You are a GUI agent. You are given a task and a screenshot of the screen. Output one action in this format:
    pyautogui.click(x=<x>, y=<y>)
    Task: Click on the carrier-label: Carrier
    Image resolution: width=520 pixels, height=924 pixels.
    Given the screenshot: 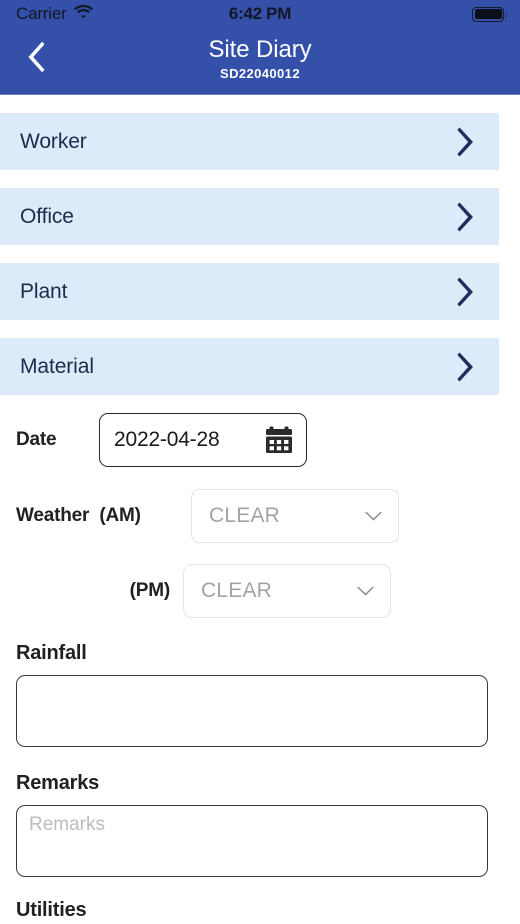 What is the action you would take?
    pyautogui.click(x=41, y=13)
    